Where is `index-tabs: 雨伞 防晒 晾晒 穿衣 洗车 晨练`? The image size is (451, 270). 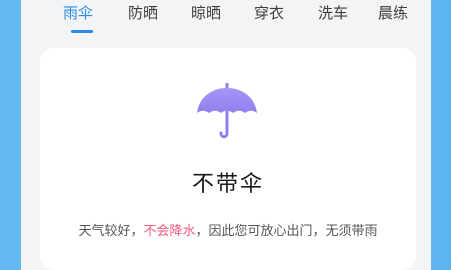 index-tabs: 雨伞 防晒 晾晒 穿衣 洗车 晨练 is located at coordinates (226, 20).